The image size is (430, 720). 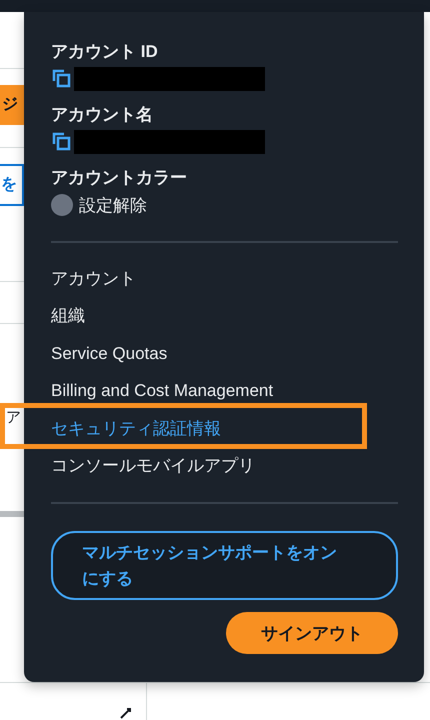 I want to click on menu-item: コンソールモバイルアプリ, so click(x=224, y=466).